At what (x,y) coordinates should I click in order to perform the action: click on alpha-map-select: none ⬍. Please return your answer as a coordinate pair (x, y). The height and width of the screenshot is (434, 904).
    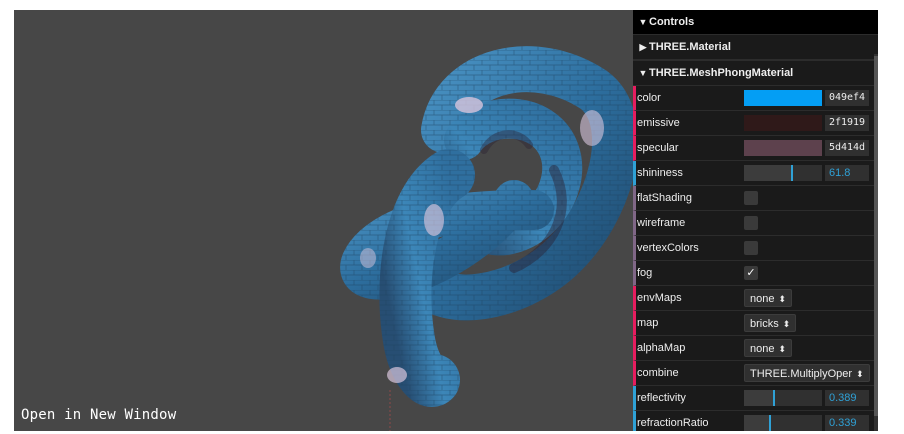
    Looking at the image, I should click on (768, 348).